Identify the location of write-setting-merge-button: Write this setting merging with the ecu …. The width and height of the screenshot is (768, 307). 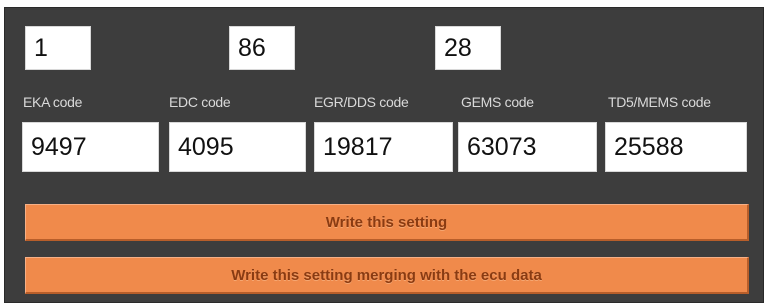
(387, 275).